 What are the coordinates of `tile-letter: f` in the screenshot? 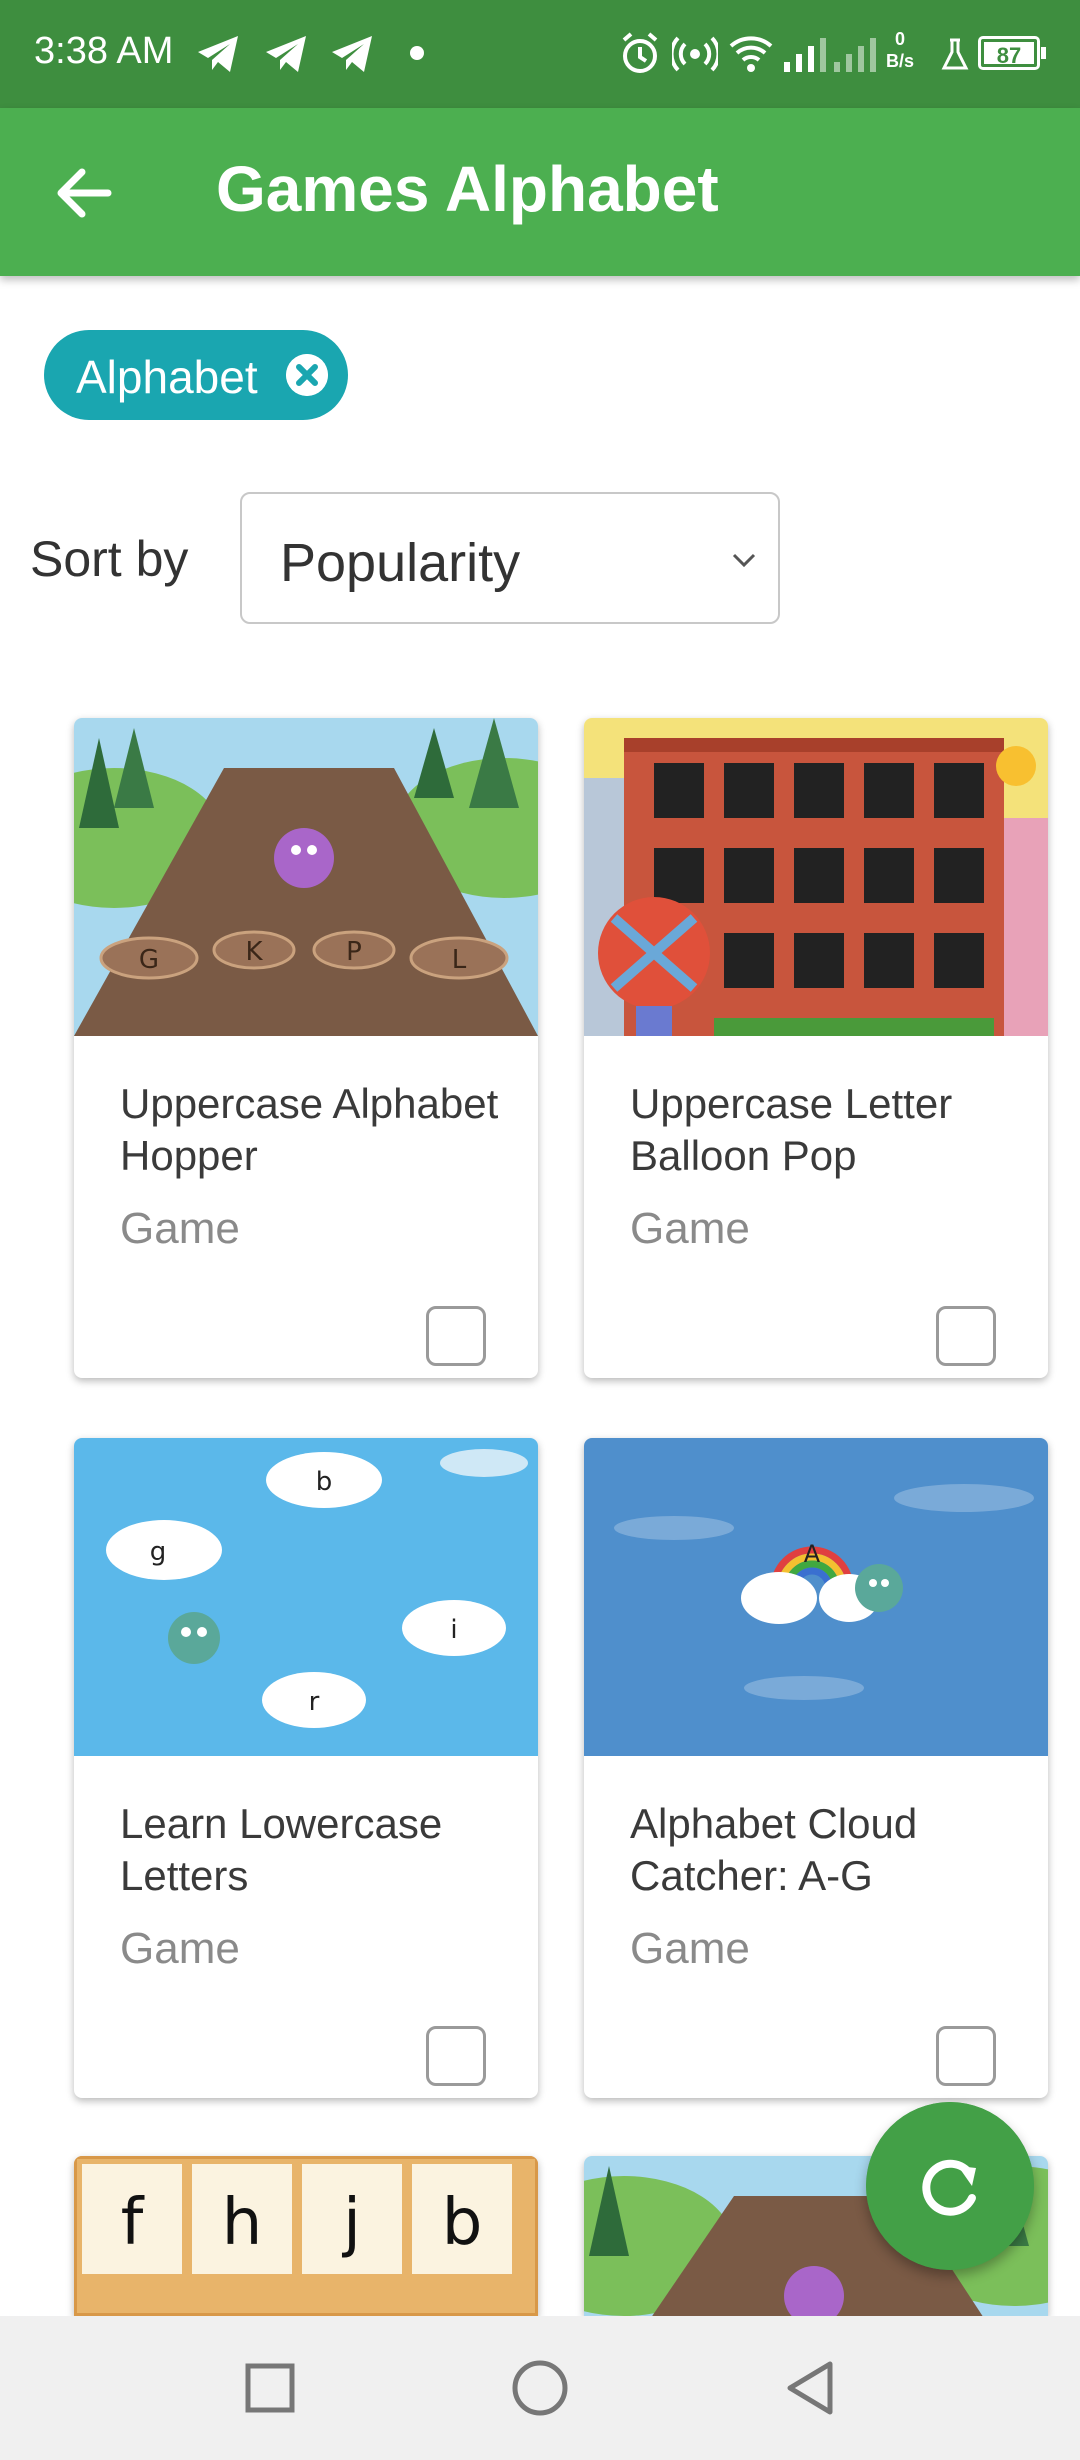 It's located at (133, 2223).